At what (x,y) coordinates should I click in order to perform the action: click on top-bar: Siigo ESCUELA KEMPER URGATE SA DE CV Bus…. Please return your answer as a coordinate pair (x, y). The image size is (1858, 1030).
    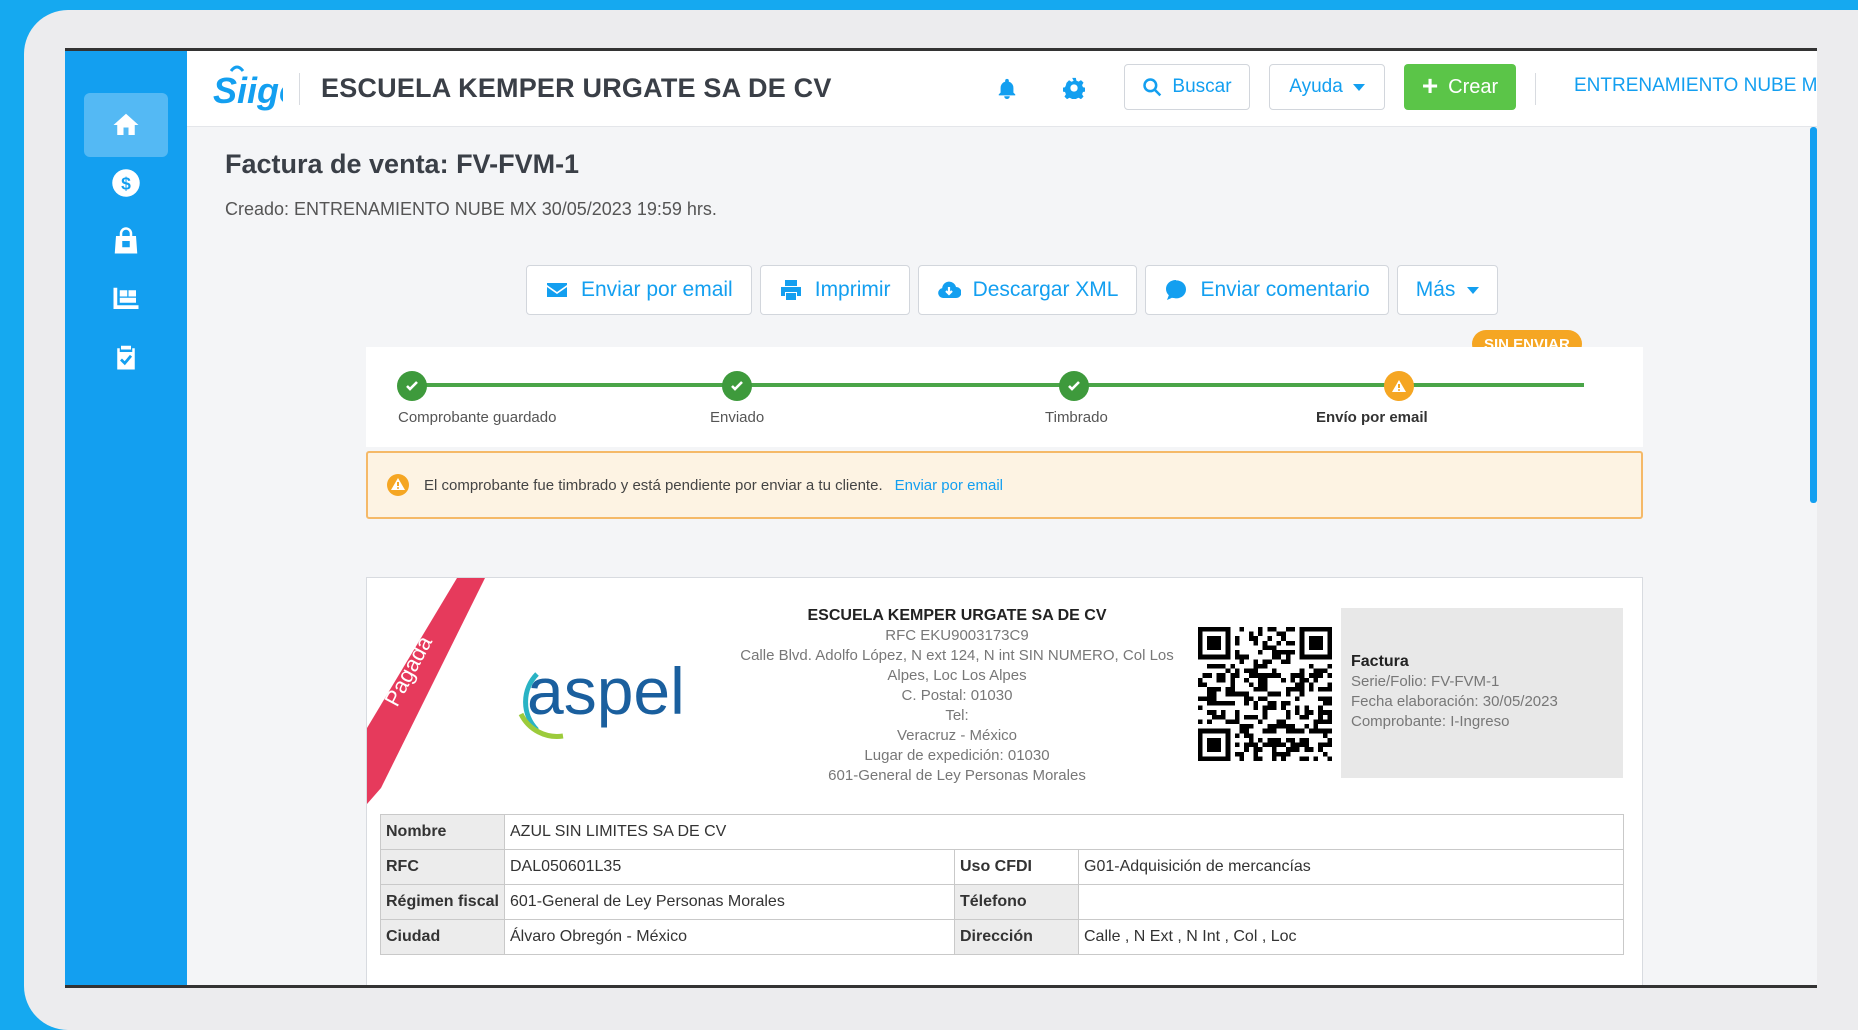
    Looking at the image, I should click on (1002, 89).